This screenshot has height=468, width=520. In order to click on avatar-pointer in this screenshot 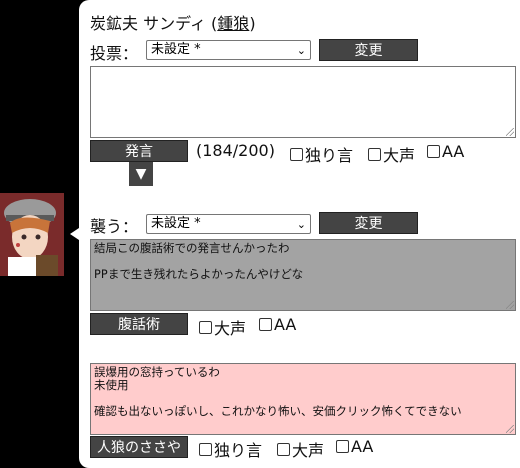, I will do `click(74, 234)`.